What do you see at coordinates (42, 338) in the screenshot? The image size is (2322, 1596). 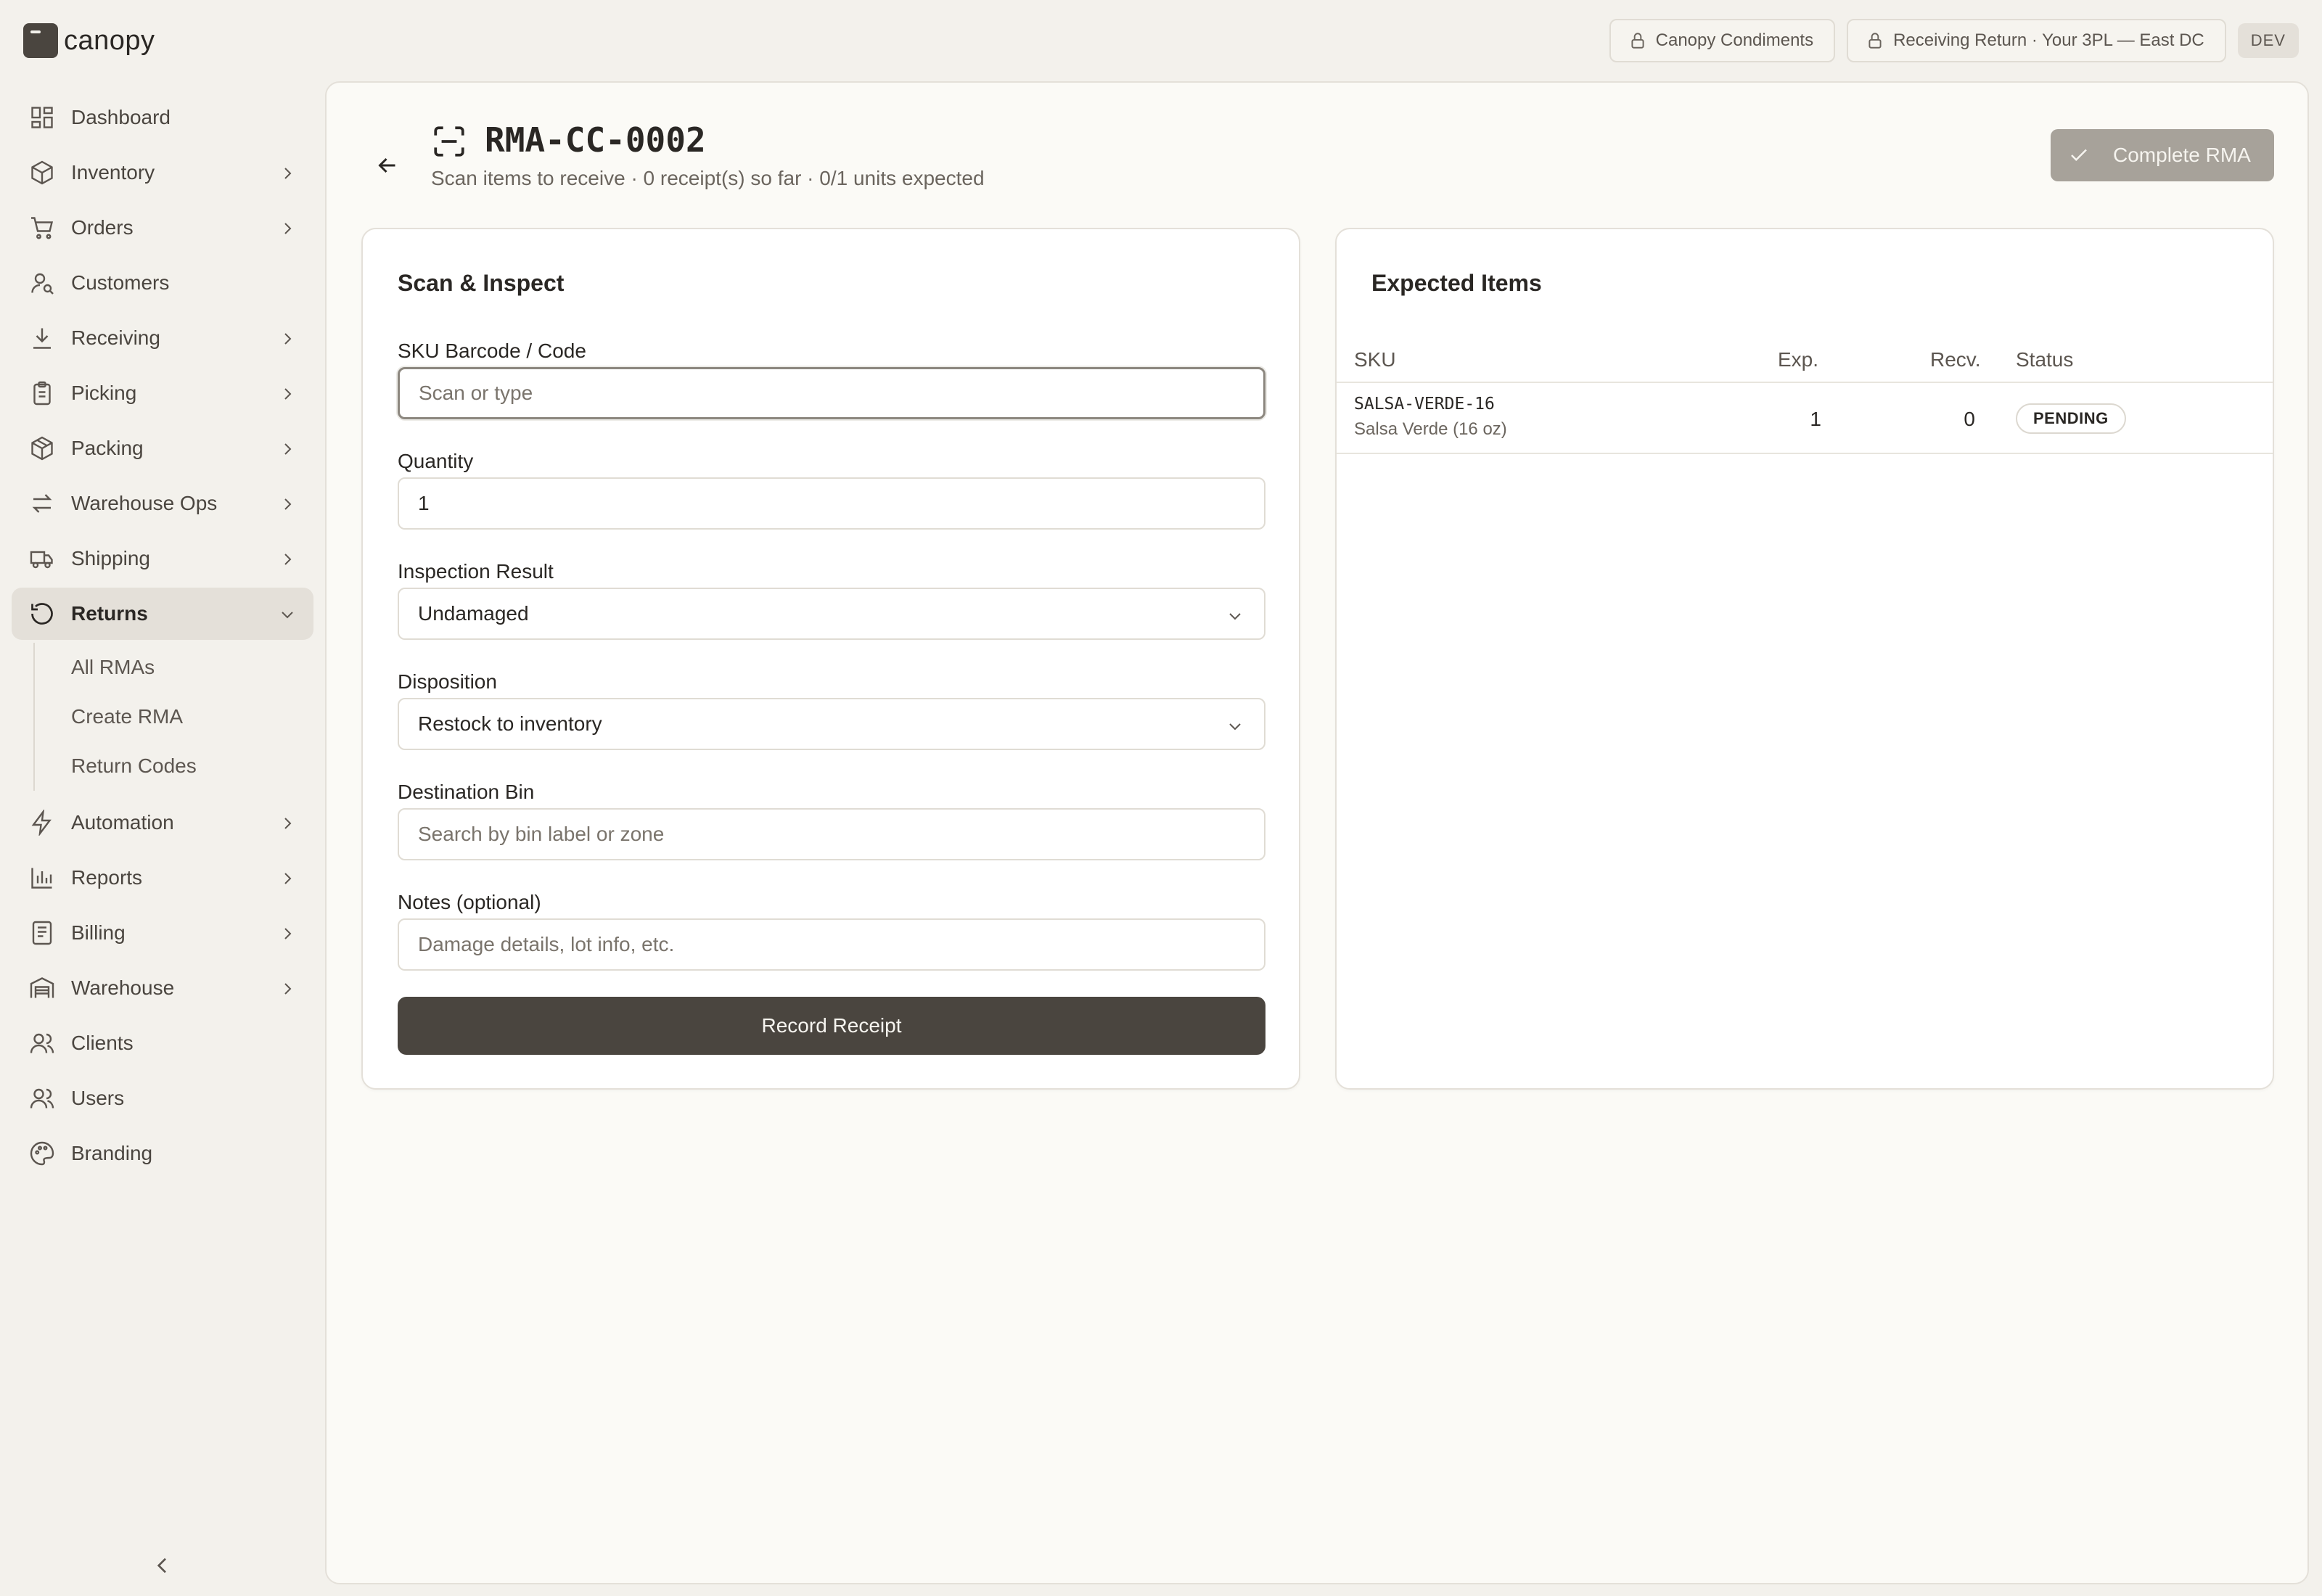 I see `download-icon` at bounding box center [42, 338].